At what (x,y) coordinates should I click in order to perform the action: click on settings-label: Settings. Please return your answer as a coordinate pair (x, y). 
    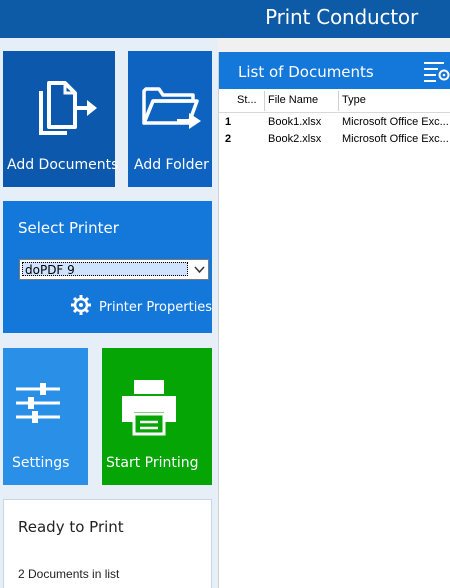
    Looking at the image, I should click on (41, 463).